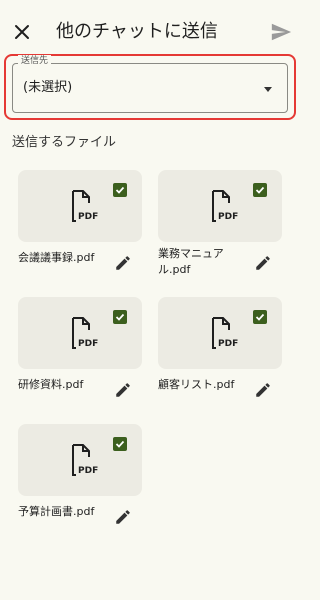  What do you see at coordinates (64, 142) in the screenshot?
I see `files-section-title: 送信するファイル` at bounding box center [64, 142].